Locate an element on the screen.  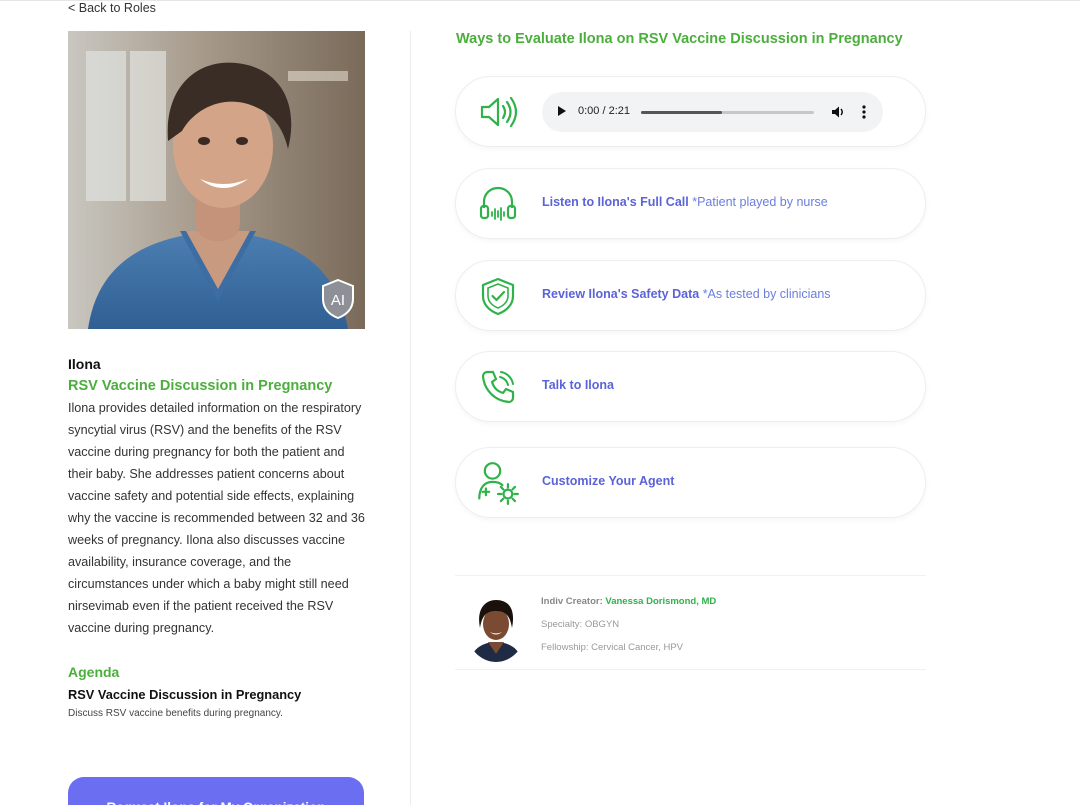
creator-prefix: Indiv Creator: is located at coordinates (572, 601).